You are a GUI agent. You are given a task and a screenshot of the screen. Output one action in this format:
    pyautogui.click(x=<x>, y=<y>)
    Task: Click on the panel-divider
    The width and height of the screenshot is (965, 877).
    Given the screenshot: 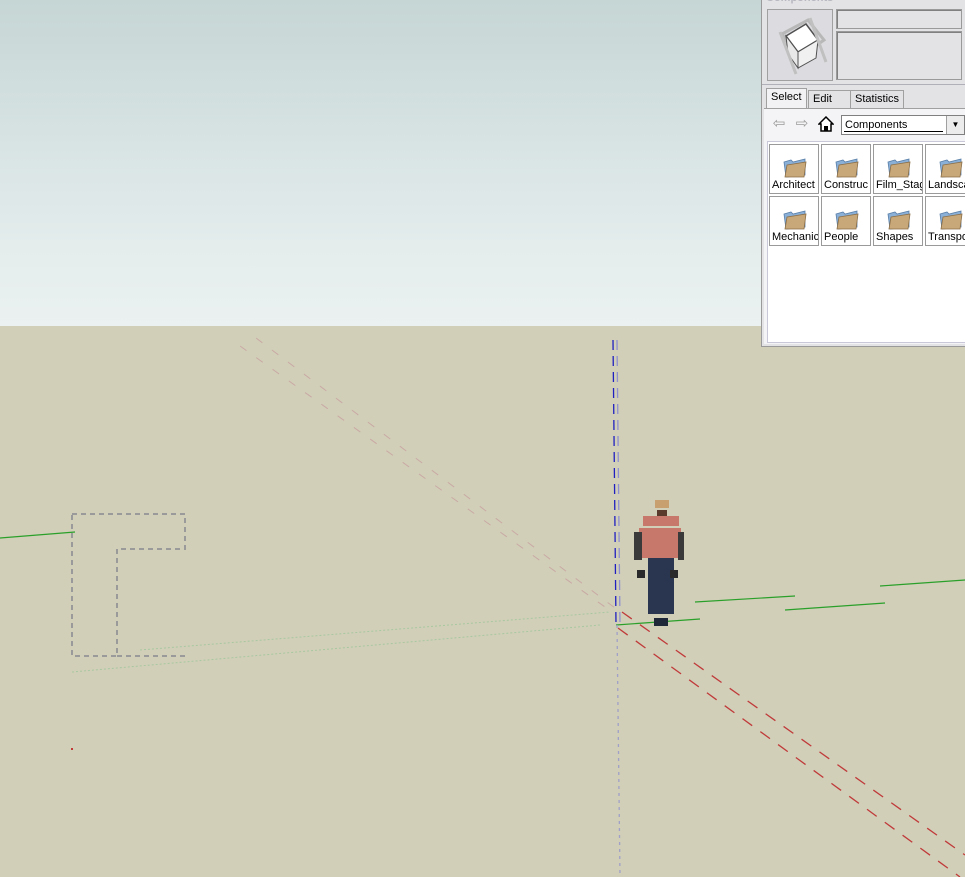 What is the action you would take?
    pyautogui.click(x=863, y=84)
    